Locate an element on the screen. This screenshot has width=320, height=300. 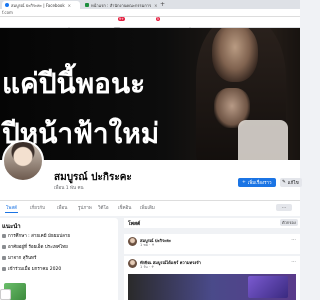
taskbar-app-icon is located at coordinates (5, 294).